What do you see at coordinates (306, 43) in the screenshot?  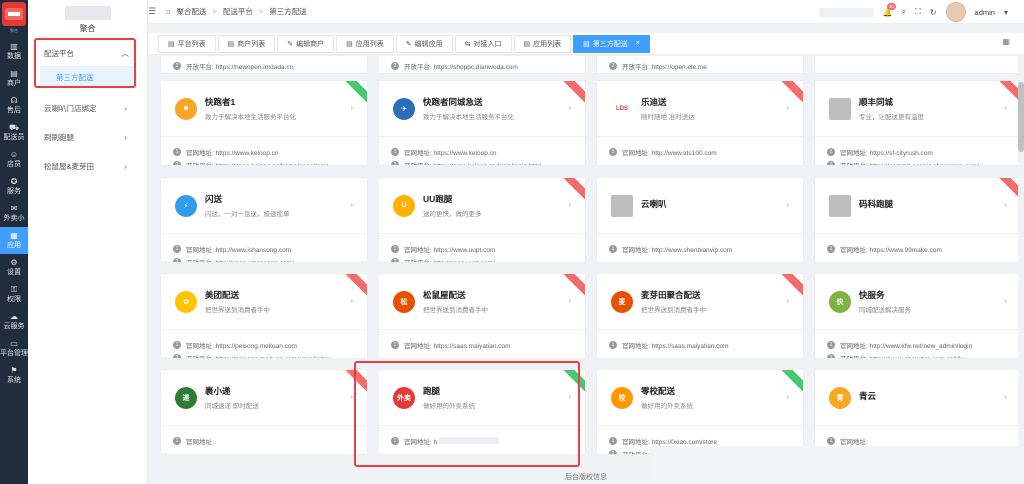 I see `tab: ✎ 编辑商户` at bounding box center [306, 43].